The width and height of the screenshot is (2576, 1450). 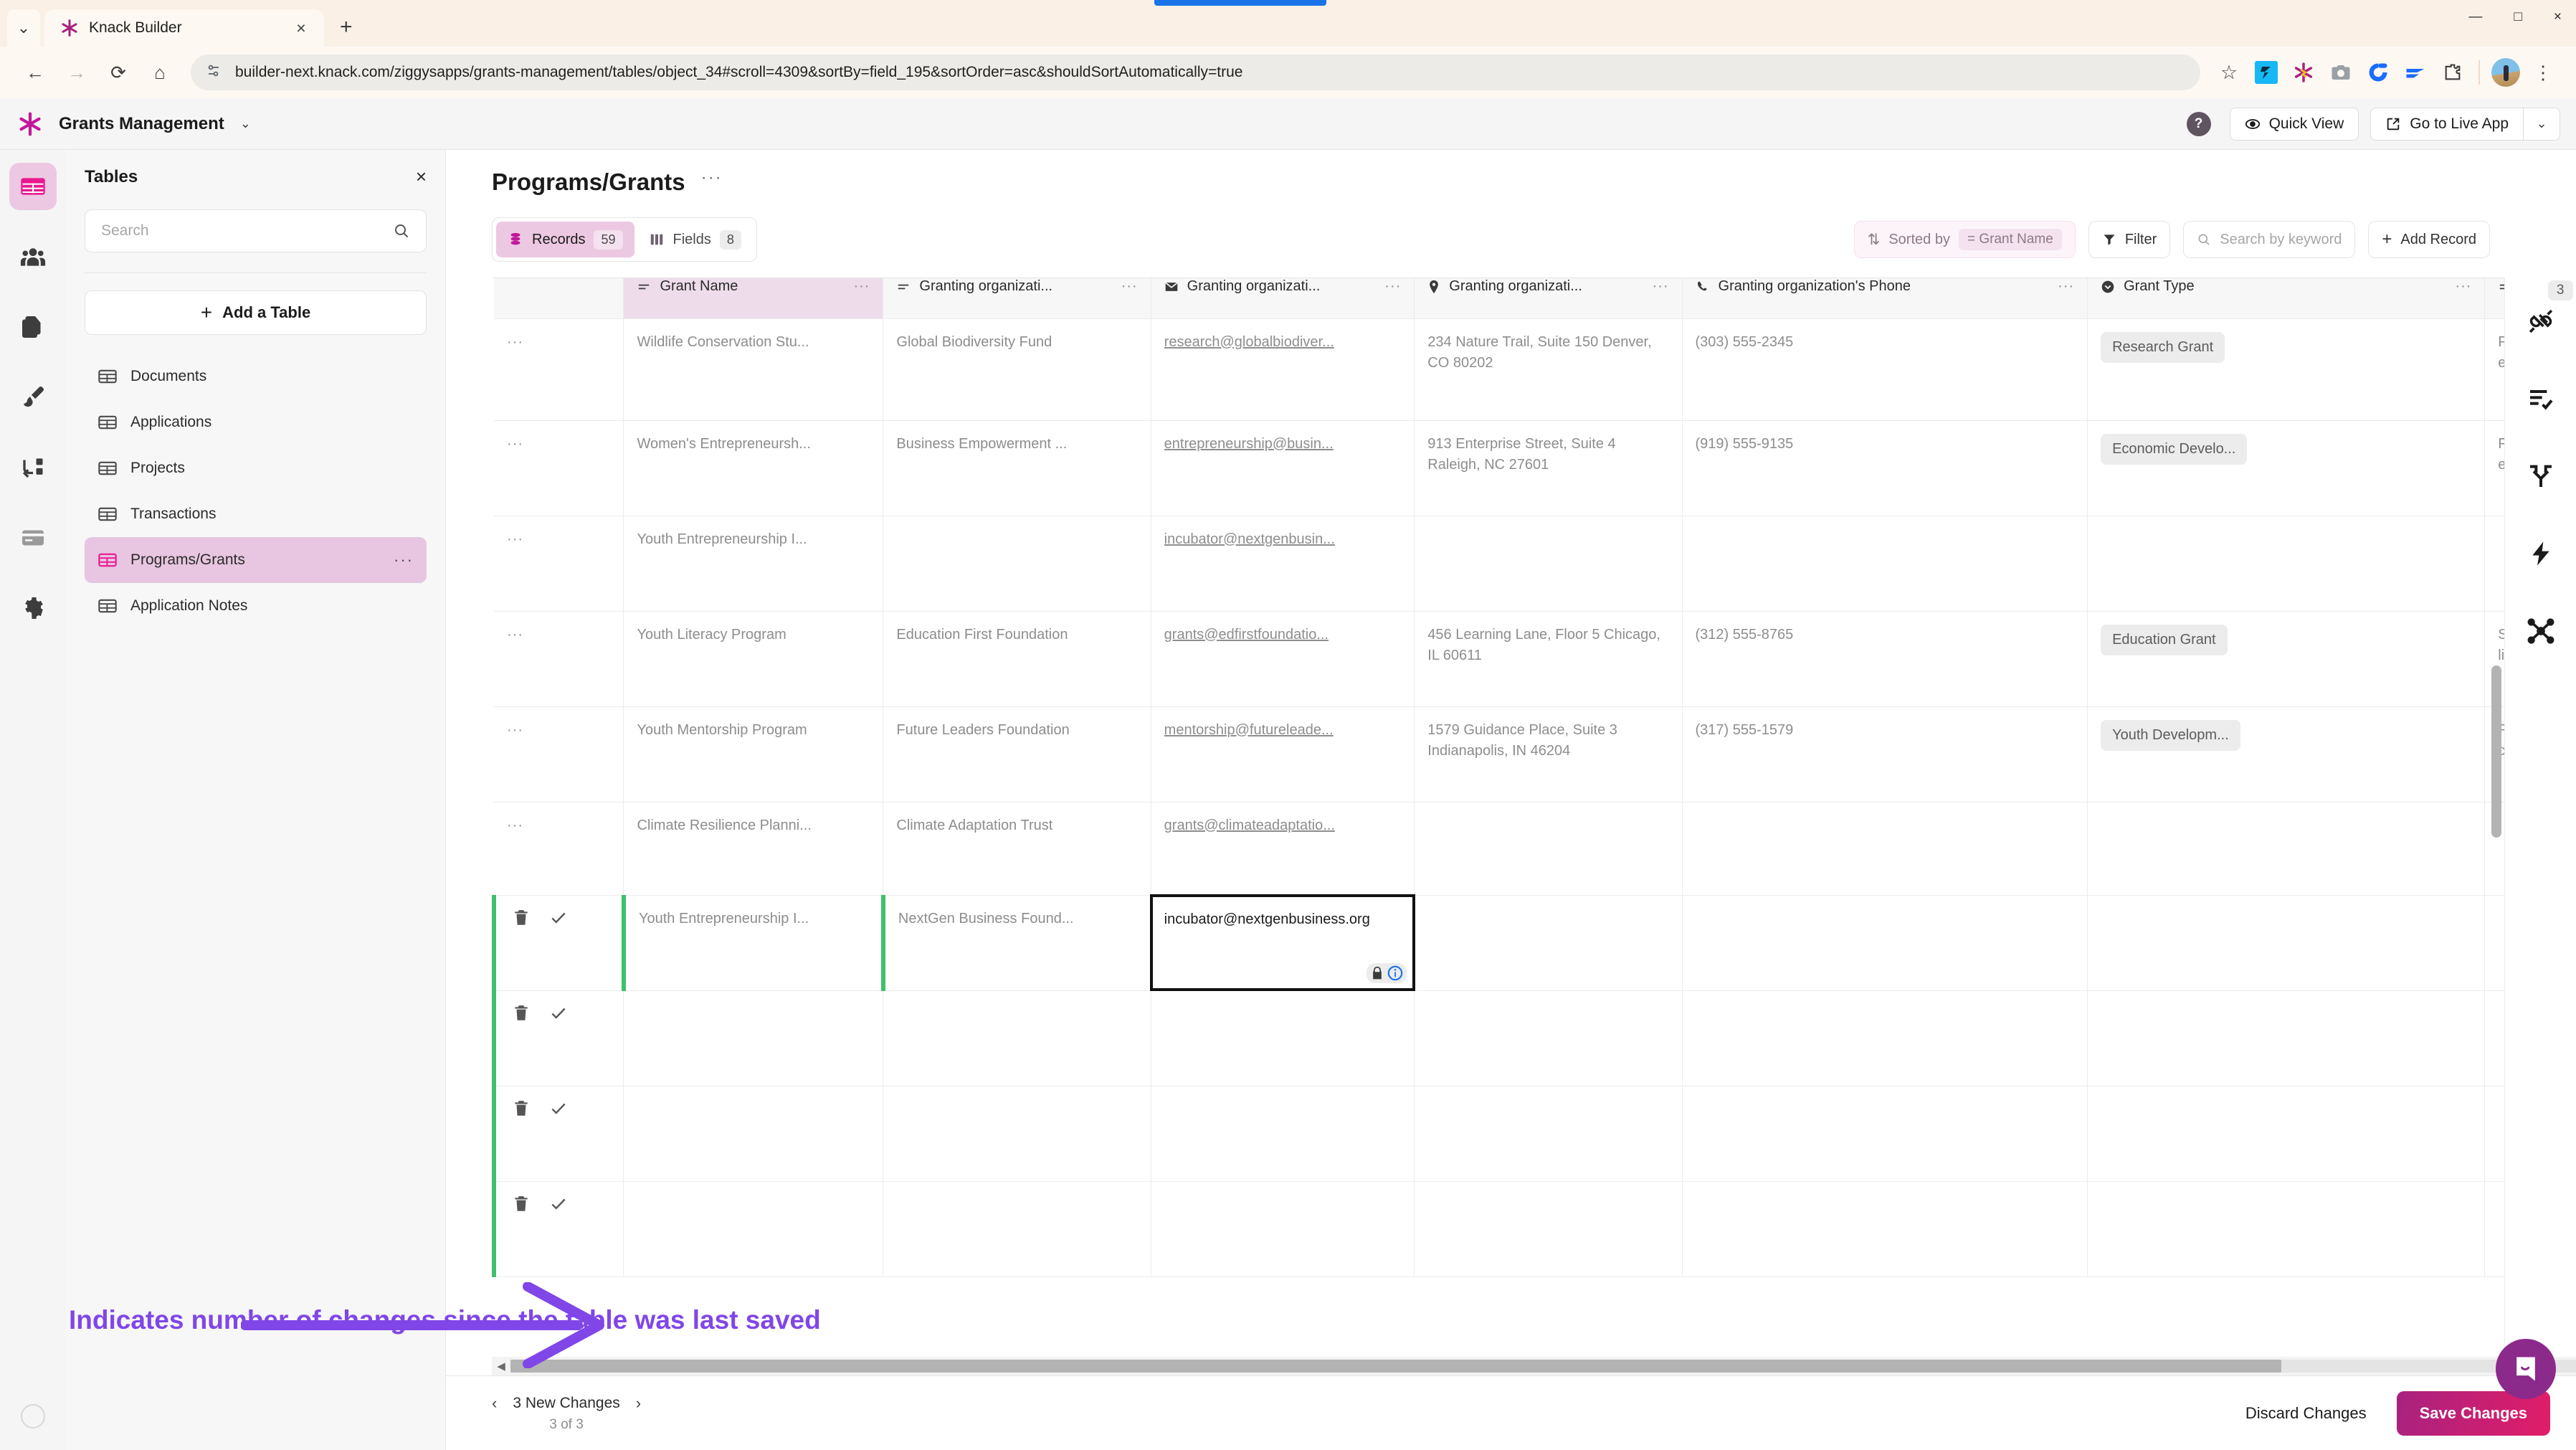 I want to click on sorted-by-button: ⇅ Sorted by = Grant Name, so click(x=1965, y=239).